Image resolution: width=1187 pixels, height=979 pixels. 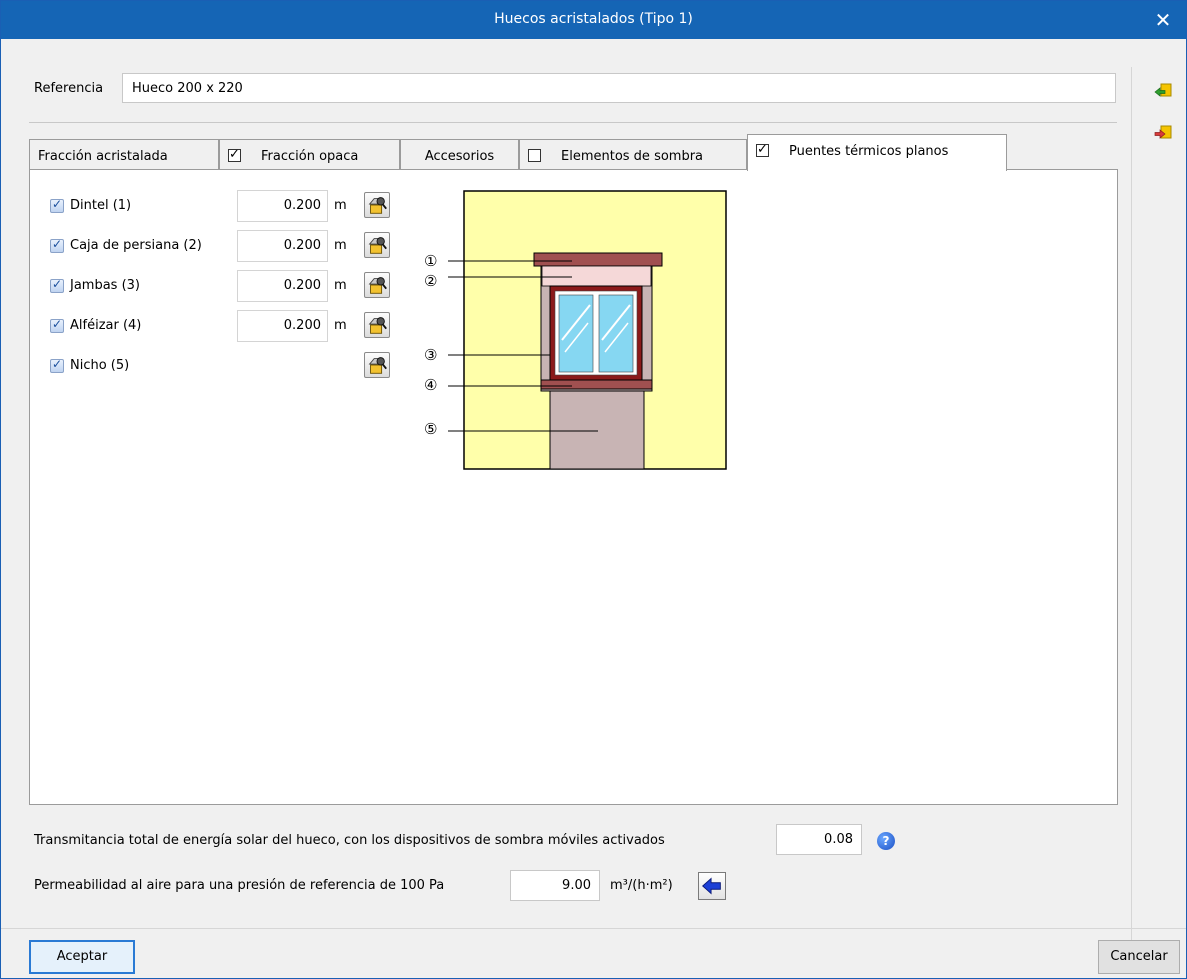 I want to click on bridge-label: Dintel (1), so click(x=101, y=205).